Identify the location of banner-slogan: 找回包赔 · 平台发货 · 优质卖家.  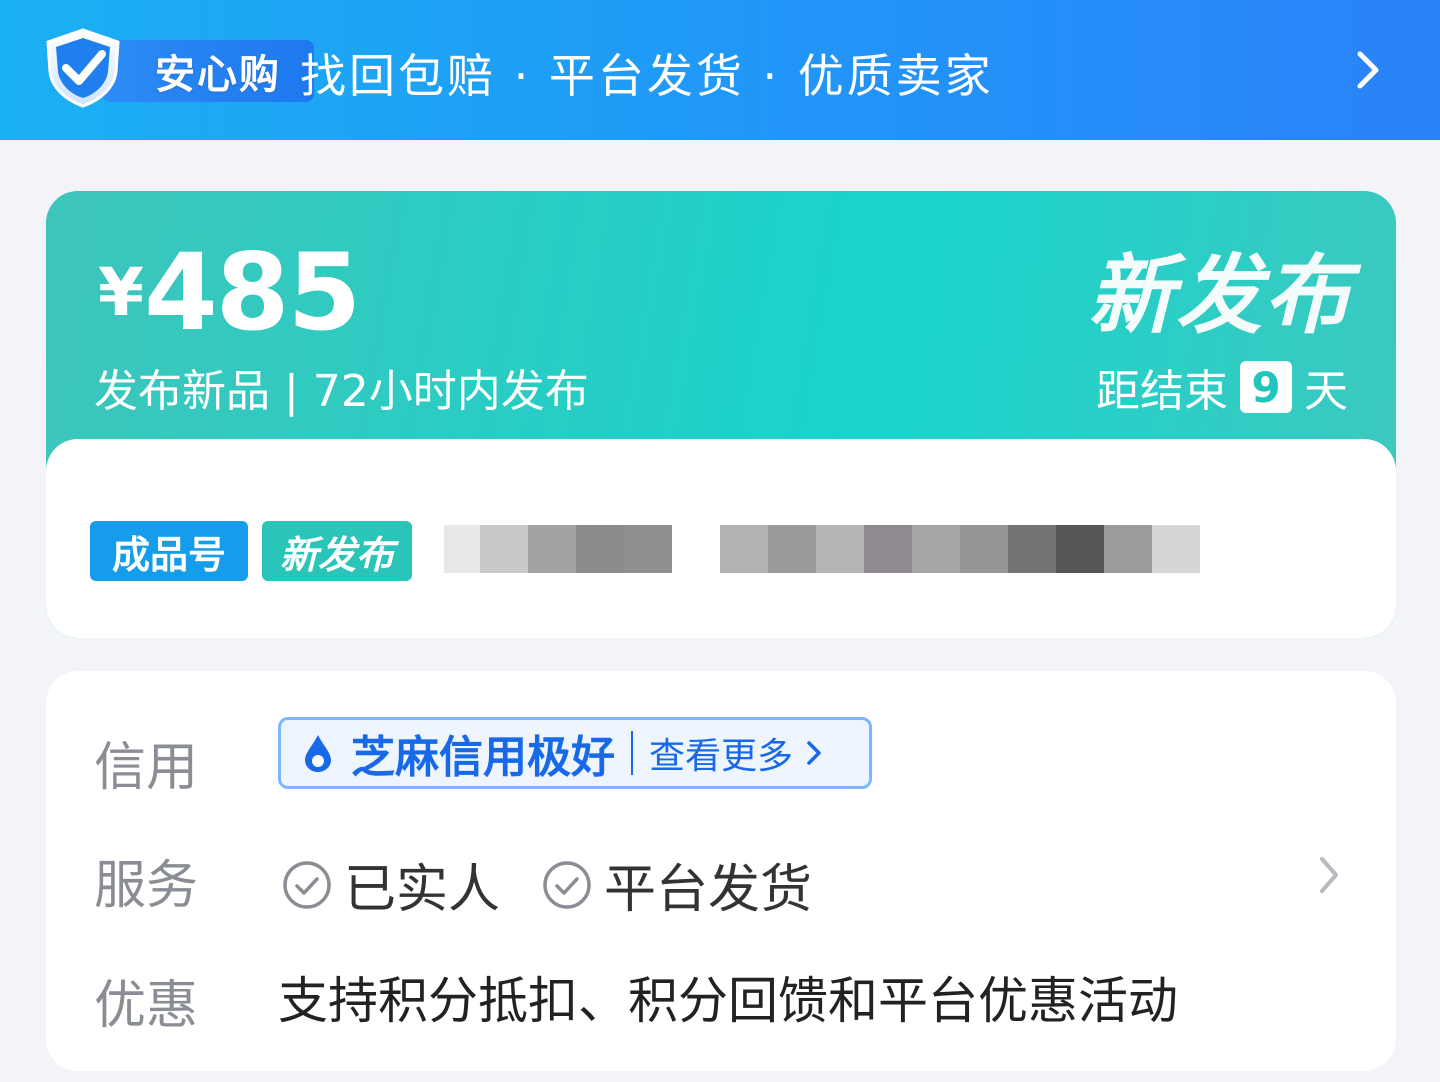
(647, 76).